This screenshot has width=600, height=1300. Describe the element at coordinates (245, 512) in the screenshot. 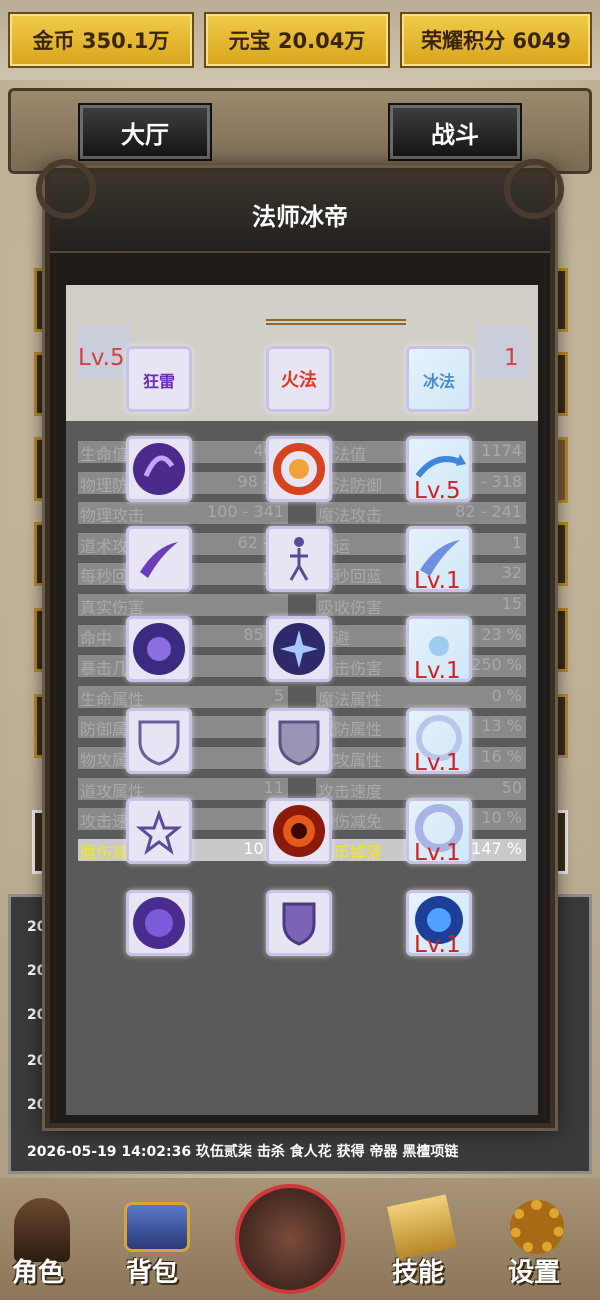

I see `stat-value: 100 - 341` at that location.